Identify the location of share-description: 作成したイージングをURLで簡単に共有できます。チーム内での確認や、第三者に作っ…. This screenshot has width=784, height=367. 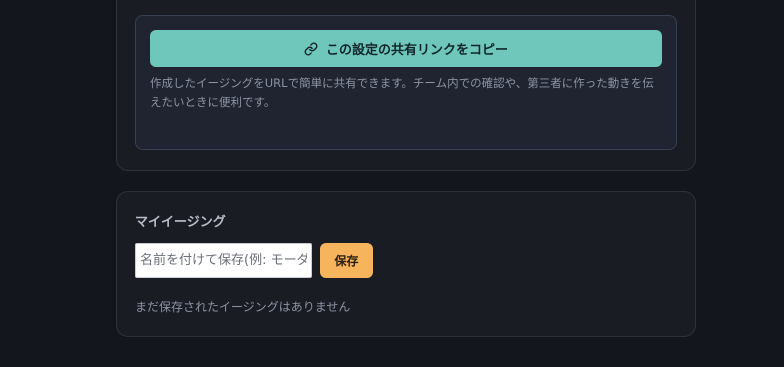
(402, 92).